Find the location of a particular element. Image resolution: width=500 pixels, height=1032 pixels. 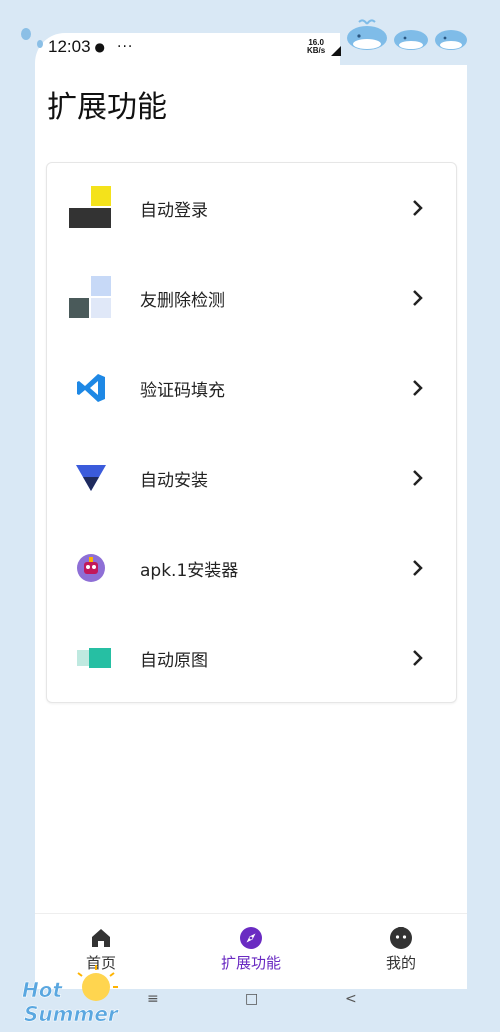

feature-label: apk.1安装器 is located at coordinates (189, 570).